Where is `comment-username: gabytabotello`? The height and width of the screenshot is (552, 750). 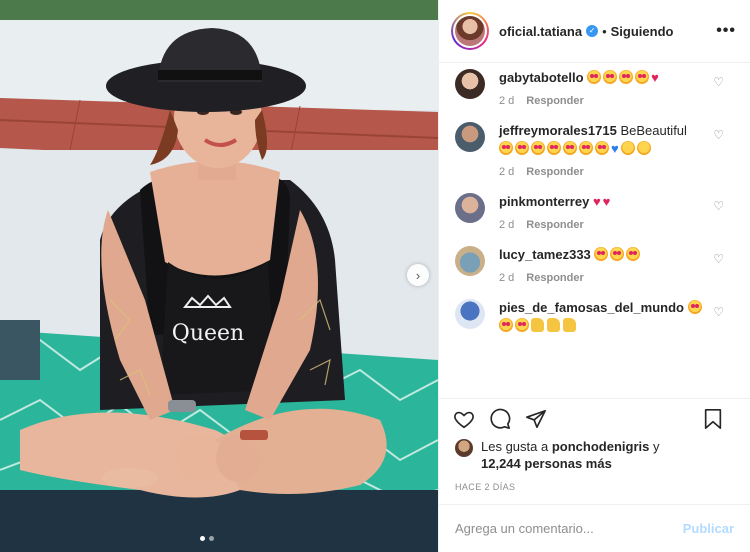 comment-username: gabytabotello is located at coordinates (541, 77).